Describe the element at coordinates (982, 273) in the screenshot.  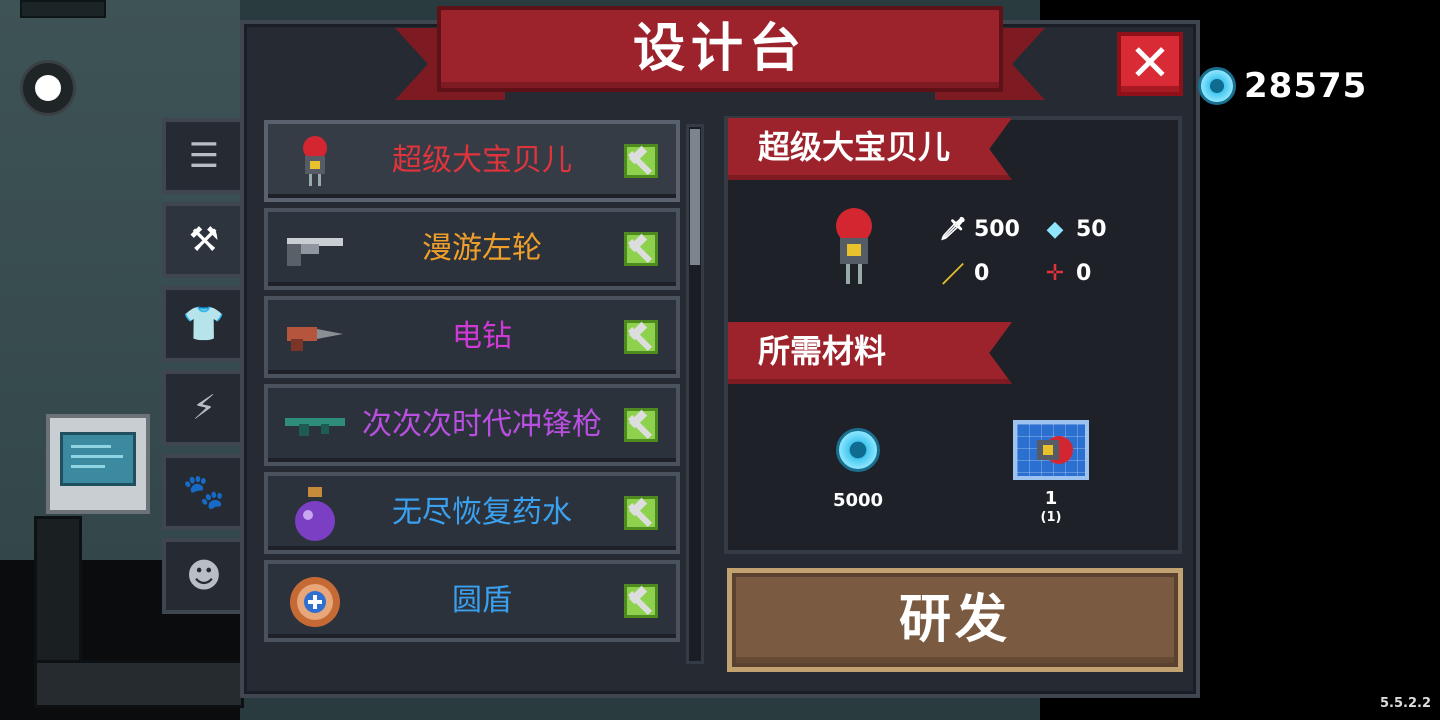
I see `crit-value: 0` at that location.